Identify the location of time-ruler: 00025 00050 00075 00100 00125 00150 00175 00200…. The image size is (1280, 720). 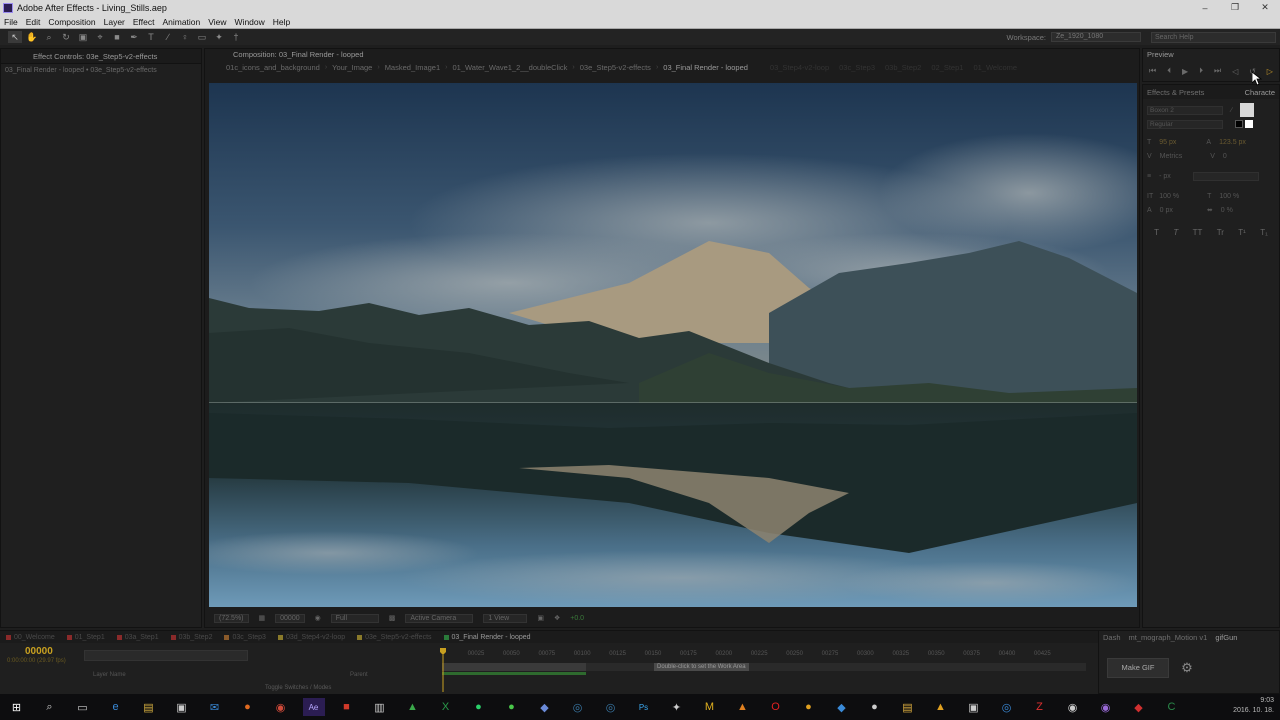
(764, 655).